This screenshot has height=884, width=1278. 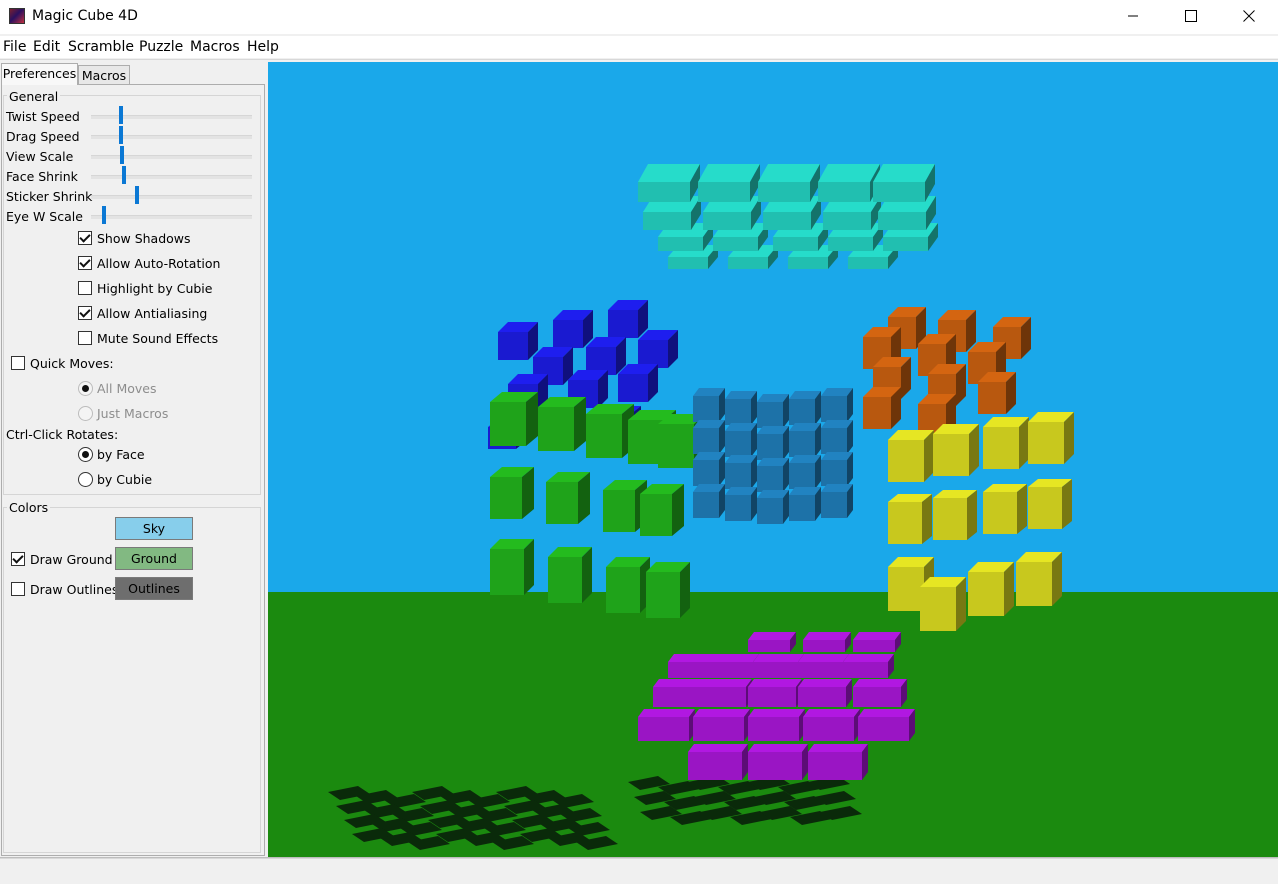 What do you see at coordinates (154, 528) in the screenshot?
I see `sky-color-button: Sky` at bounding box center [154, 528].